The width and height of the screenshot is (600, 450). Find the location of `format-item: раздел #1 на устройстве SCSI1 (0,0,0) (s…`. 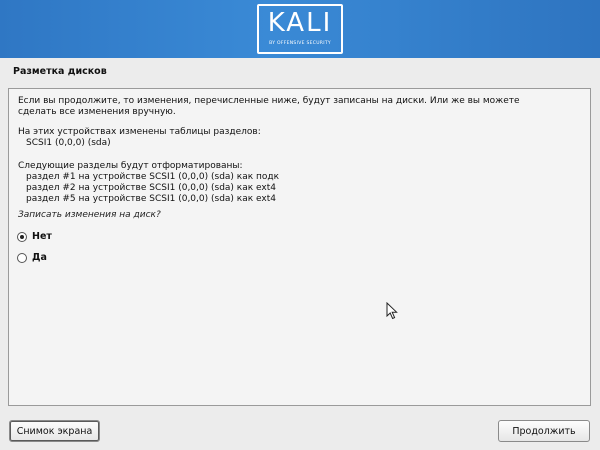

format-item: раздел #1 на устройстве SCSI1 (0,0,0) (s… is located at coordinates (153, 177).